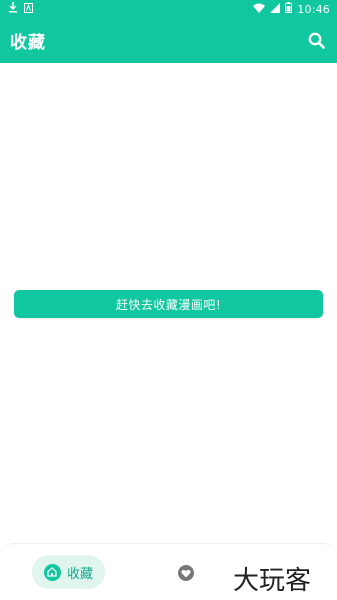  I want to click on search-button, so click(316, 41).